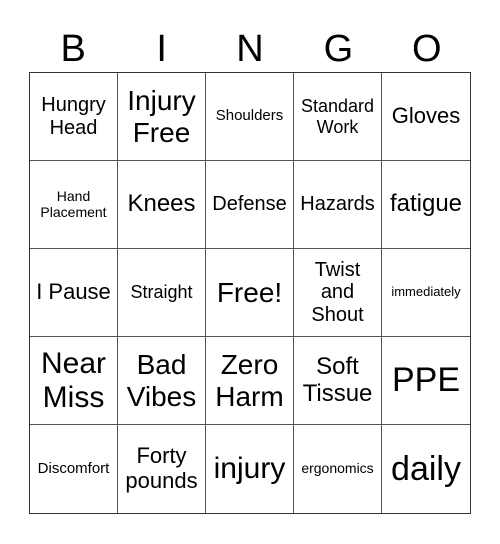 This screenshot has width=500, height=544. Describe the element at coordinates (338, 469) in the screenshot. I see `bingo-cell: ergonomics` at that location.